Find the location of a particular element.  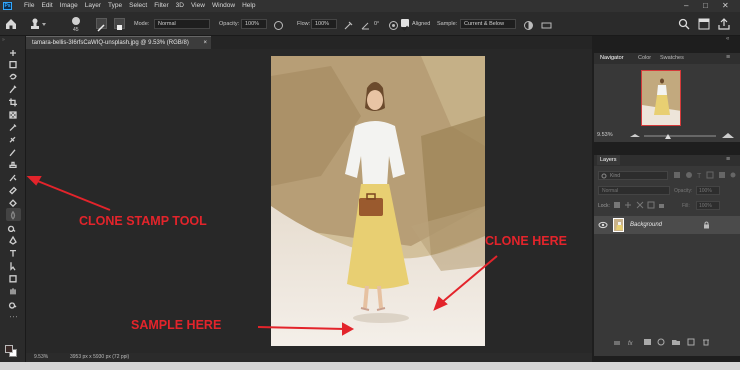

arrow-sample-here-head is located at coordinates (348, 329).